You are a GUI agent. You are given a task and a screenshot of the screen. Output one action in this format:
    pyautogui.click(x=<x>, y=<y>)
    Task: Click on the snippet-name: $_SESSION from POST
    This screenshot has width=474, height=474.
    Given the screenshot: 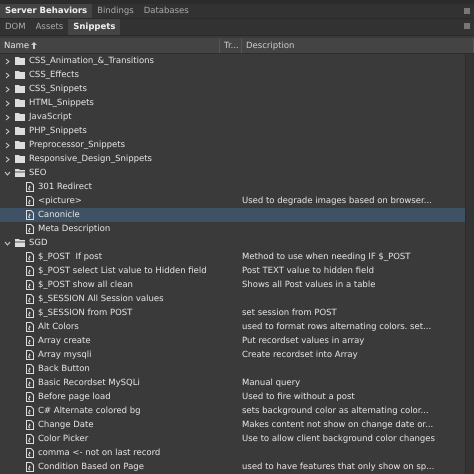 What is the action you would take?
    pyautogui.click(x=85, y=313)
    